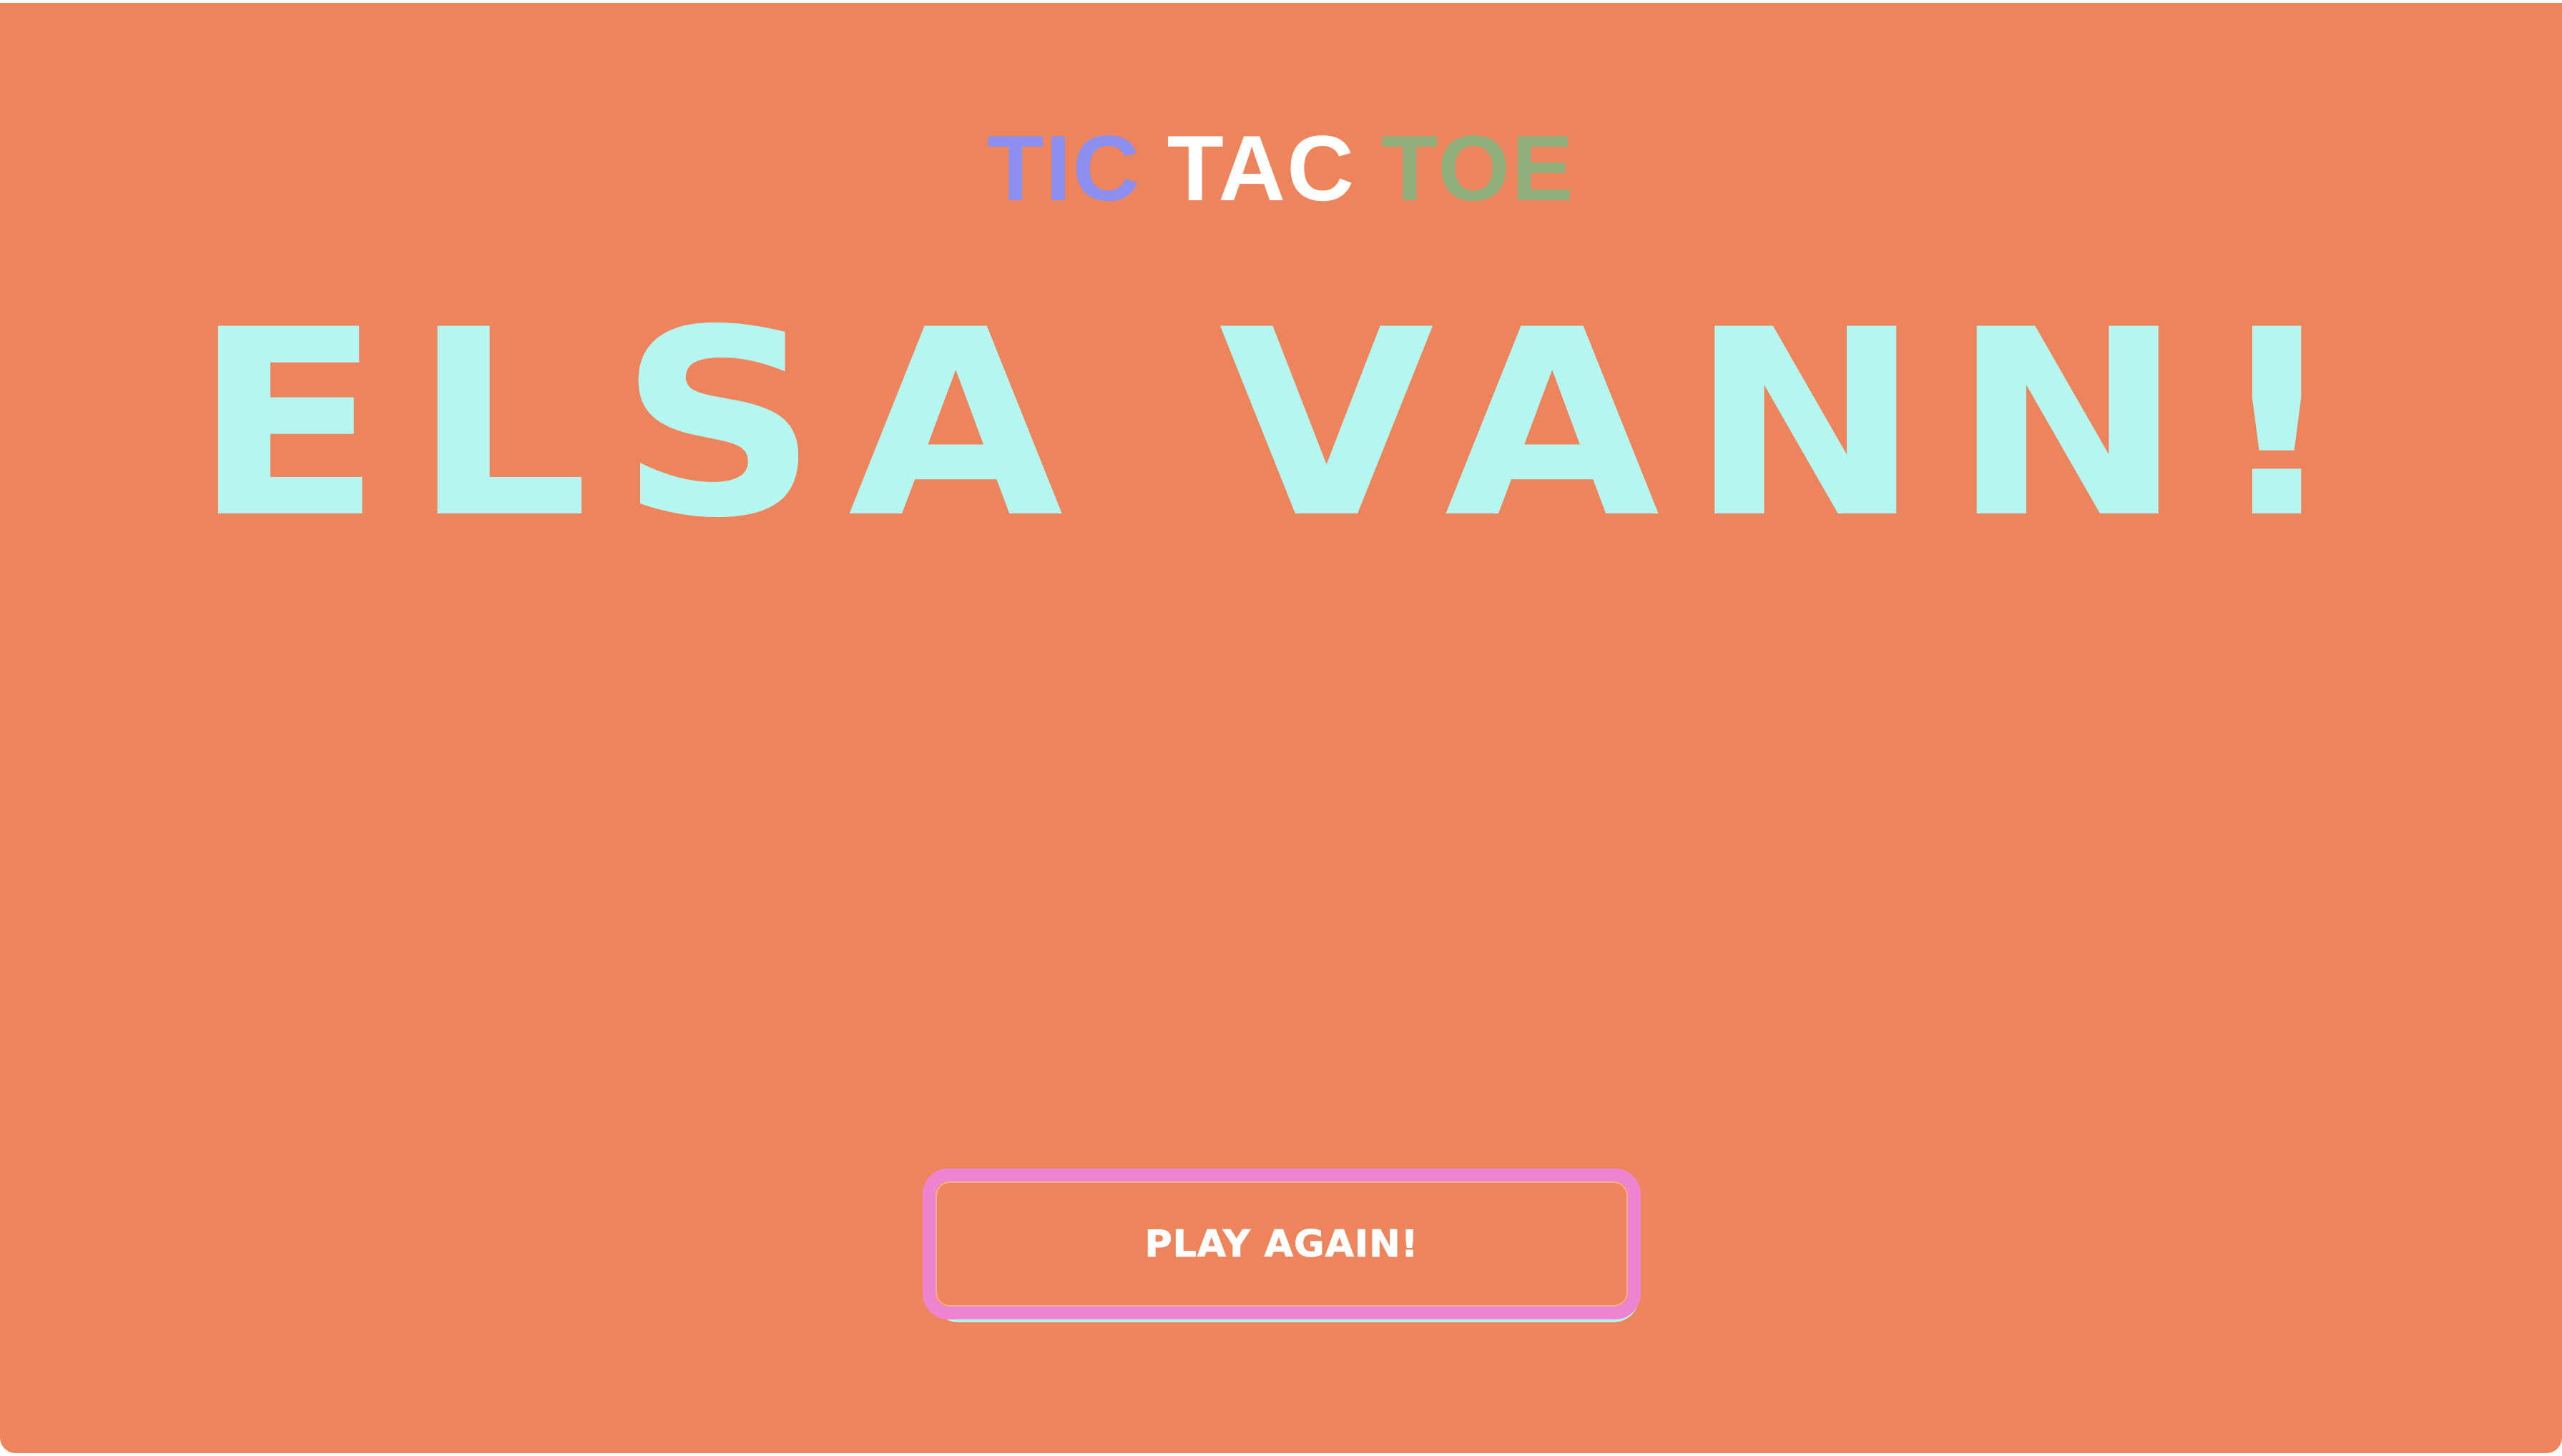  I want to click on play-again-button: PLAY AGAIN!, so click(1282, 1244).